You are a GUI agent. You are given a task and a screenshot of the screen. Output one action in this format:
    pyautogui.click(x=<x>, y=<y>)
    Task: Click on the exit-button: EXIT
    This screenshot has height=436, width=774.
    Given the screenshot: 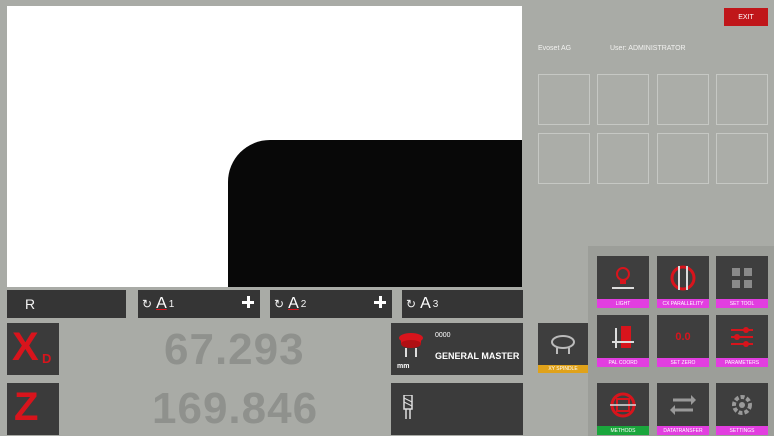 What is the action you would take?
    pyautogui.click(x=746, y=17)
    